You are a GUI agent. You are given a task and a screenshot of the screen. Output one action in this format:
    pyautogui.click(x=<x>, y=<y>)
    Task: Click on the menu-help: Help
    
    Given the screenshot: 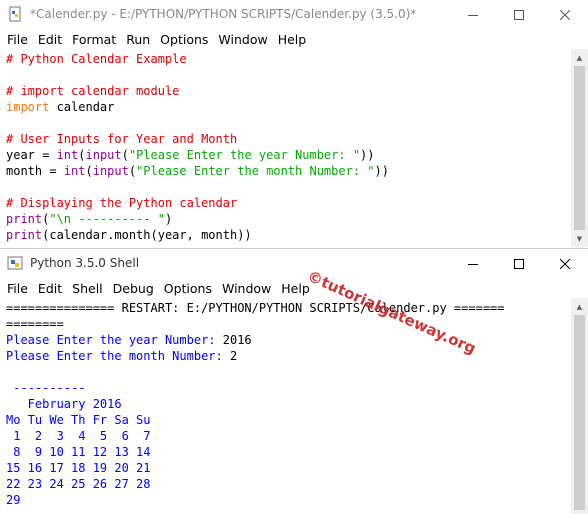 What is the action you would take?
    pyautogui.click(x=292, y=39)
    